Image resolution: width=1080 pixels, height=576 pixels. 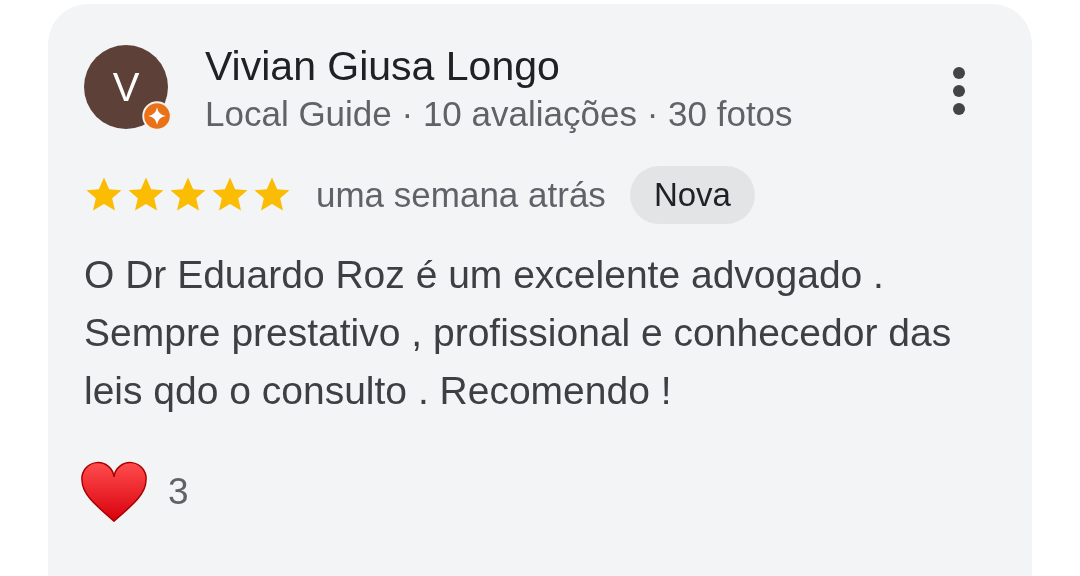 I want to click on reviewer-info: Local Guide · 10 avaliações · 30 fotos, so click(x=499, y=114).